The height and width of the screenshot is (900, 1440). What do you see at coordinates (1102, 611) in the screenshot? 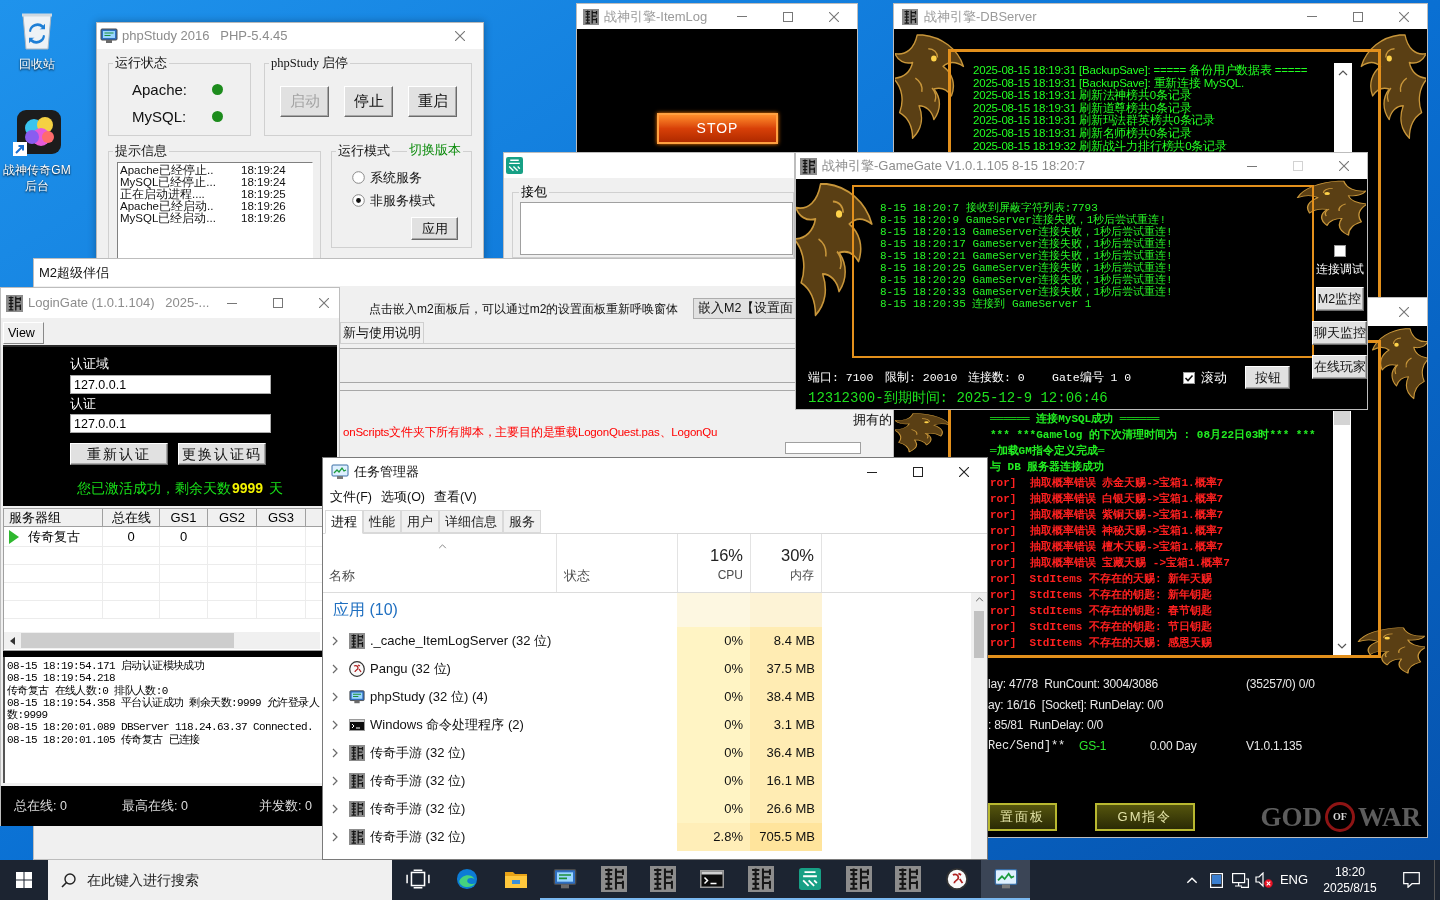
I see `log-line: ror] StdItems 不存在的钥匙: 春节钥匙` at bounding box center [1102, 611].